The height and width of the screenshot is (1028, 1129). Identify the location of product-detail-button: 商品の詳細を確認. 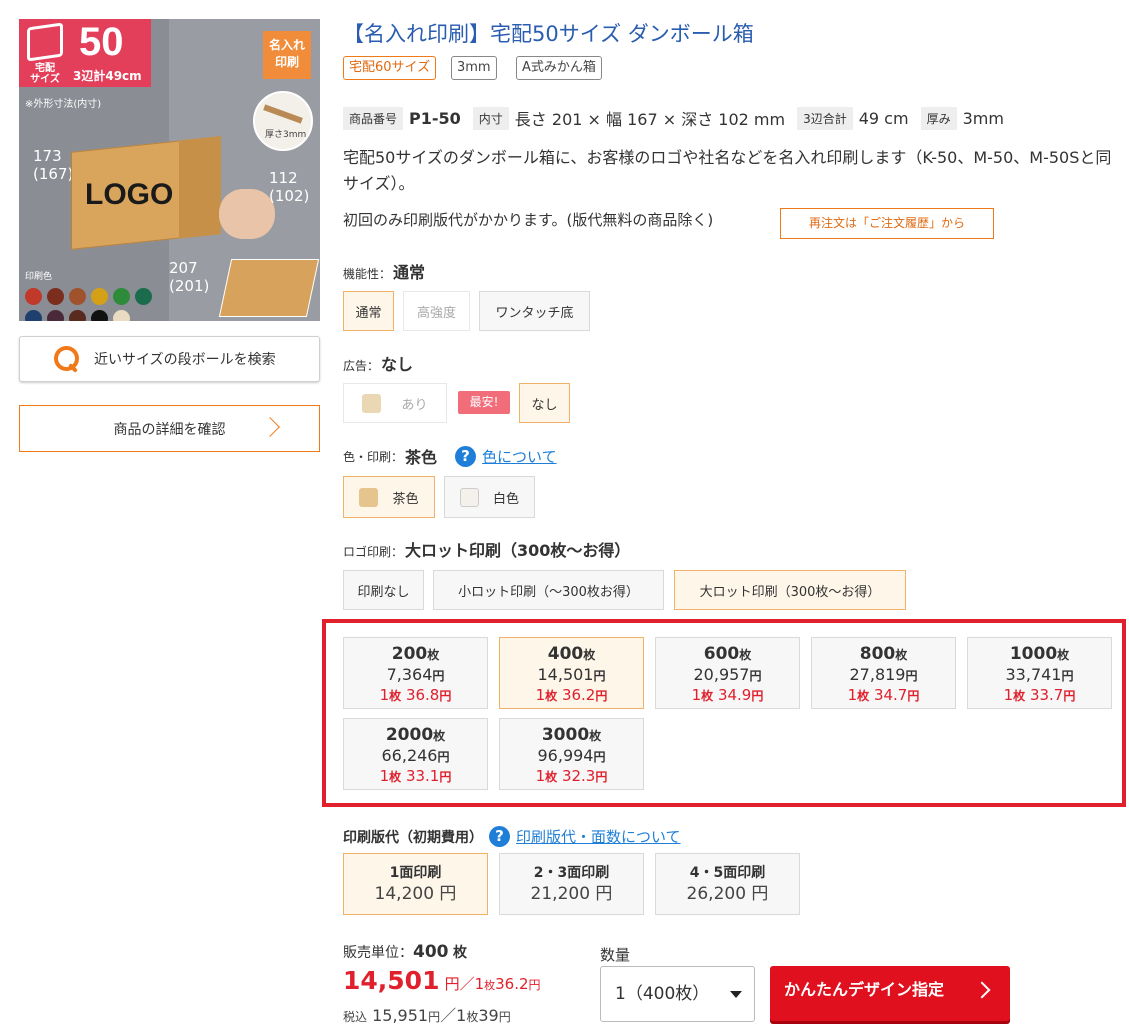
(169, 428).